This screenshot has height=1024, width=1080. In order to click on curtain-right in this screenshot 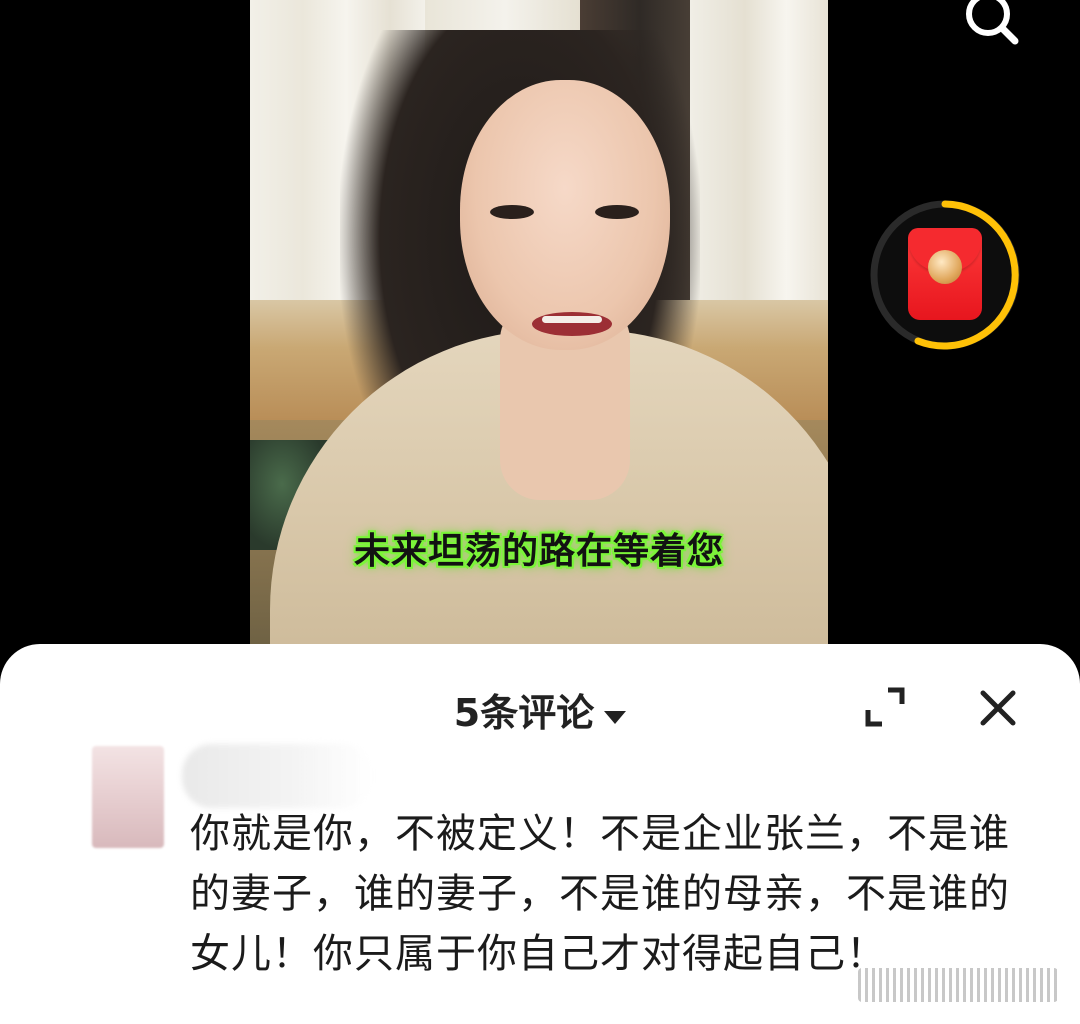, I will do `click(759, 155)`.